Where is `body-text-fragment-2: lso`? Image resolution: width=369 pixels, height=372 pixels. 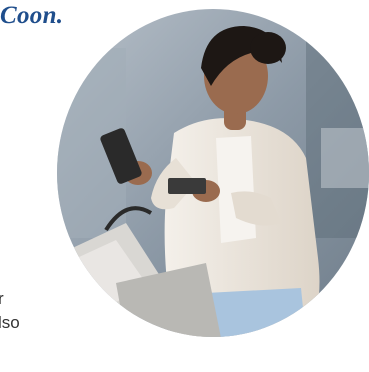 body-text-fragment-2: lso is located at coordinates (10, 322).